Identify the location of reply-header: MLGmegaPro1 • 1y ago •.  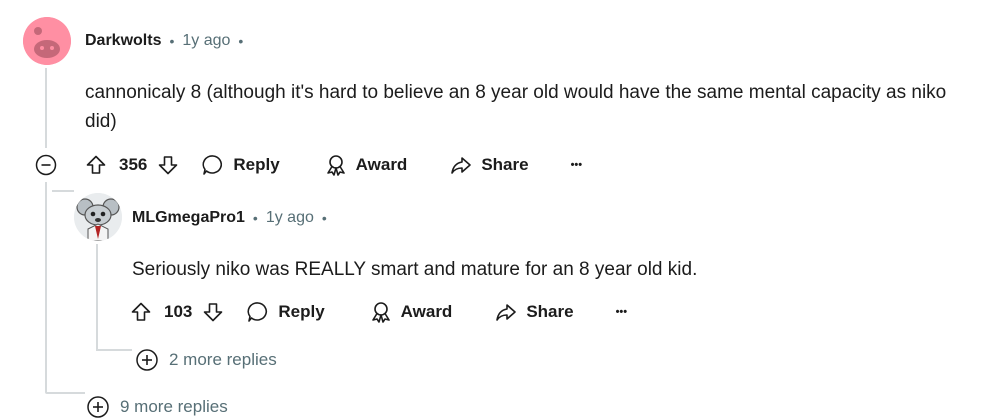
(229, 218).